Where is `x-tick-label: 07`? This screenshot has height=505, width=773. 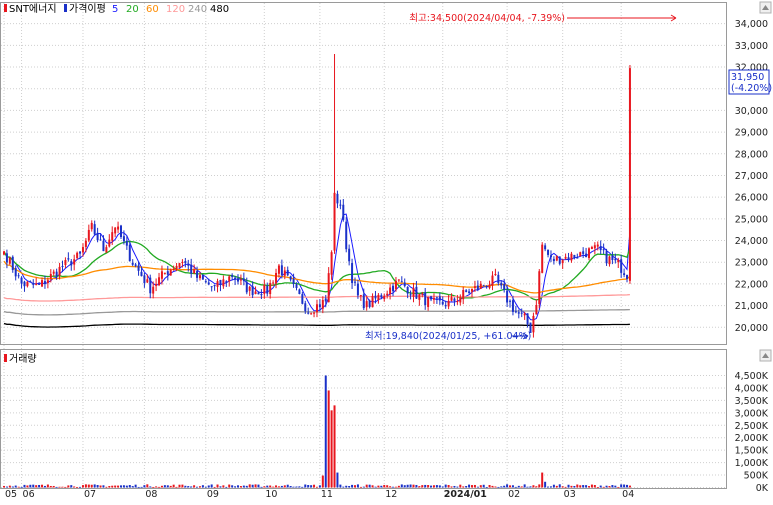 x-tick-label: 07 is located at coordinates (90, 494).